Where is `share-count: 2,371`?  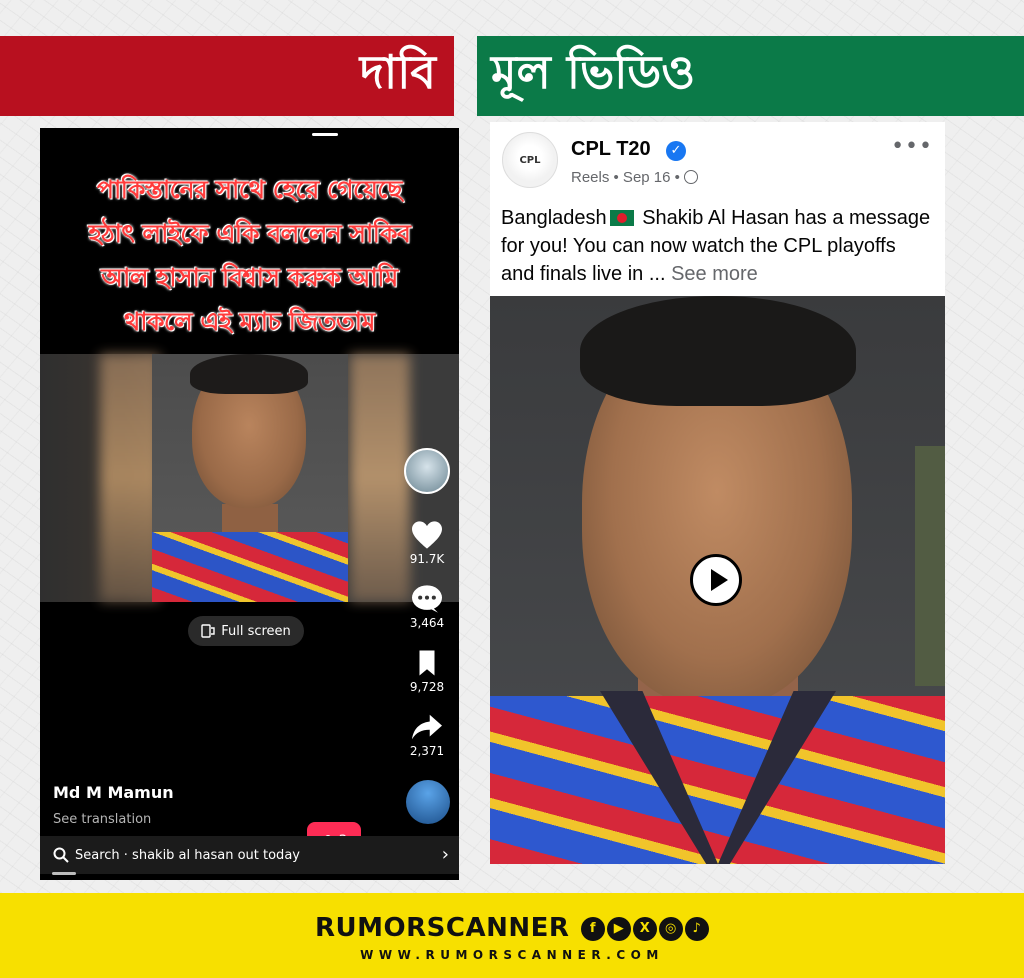 share-count: 2,371 is located at coordinates (427, 751).